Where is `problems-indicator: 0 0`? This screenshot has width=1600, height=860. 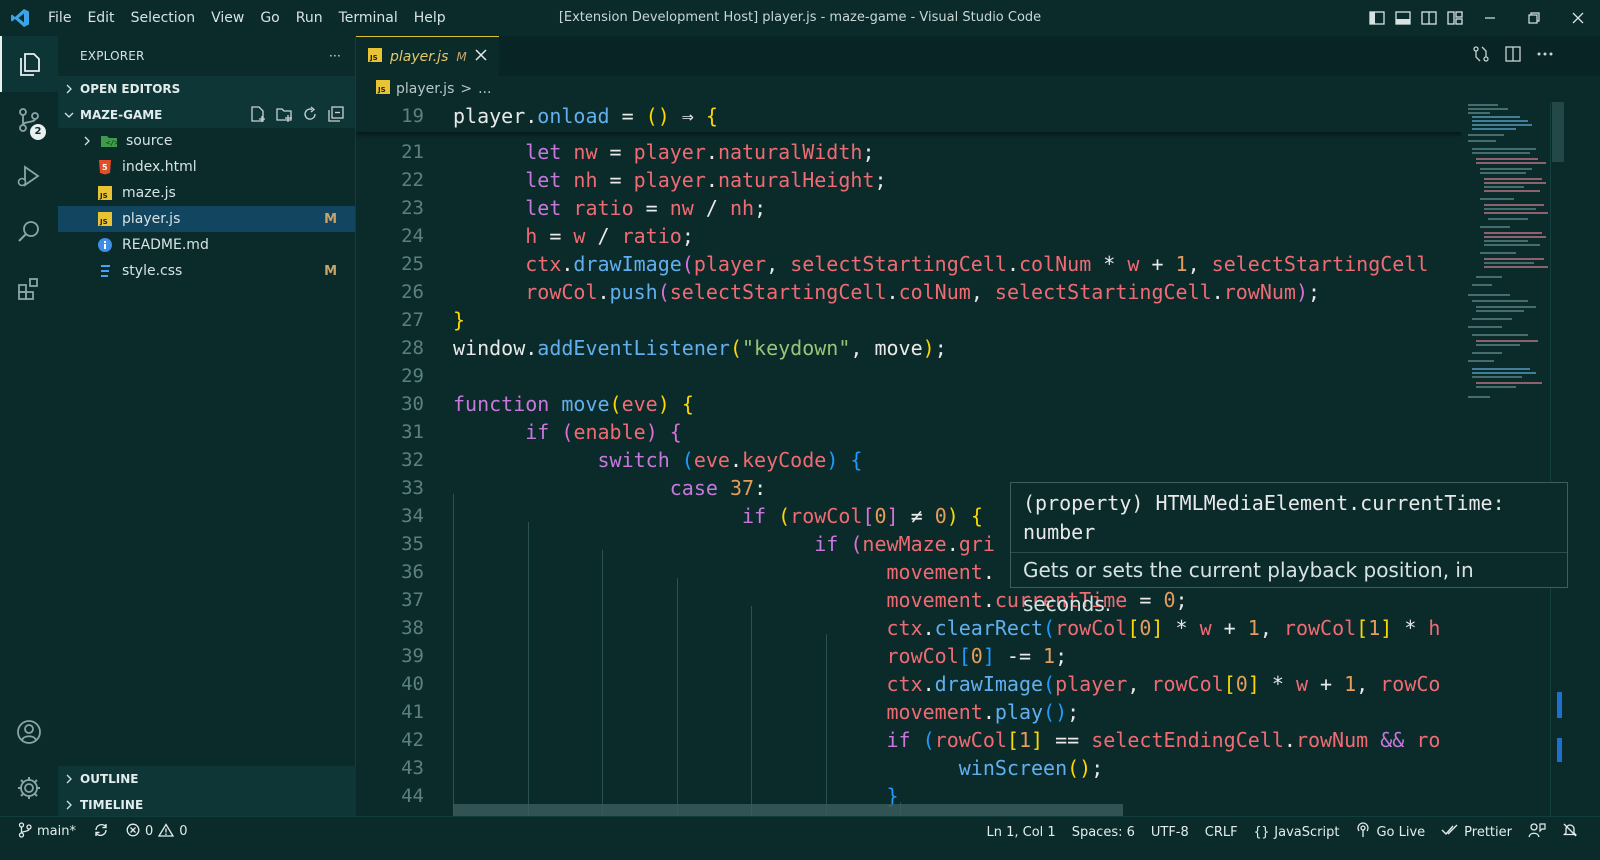 problems-indicator: 0 0 is located at coordinates (157, 832).